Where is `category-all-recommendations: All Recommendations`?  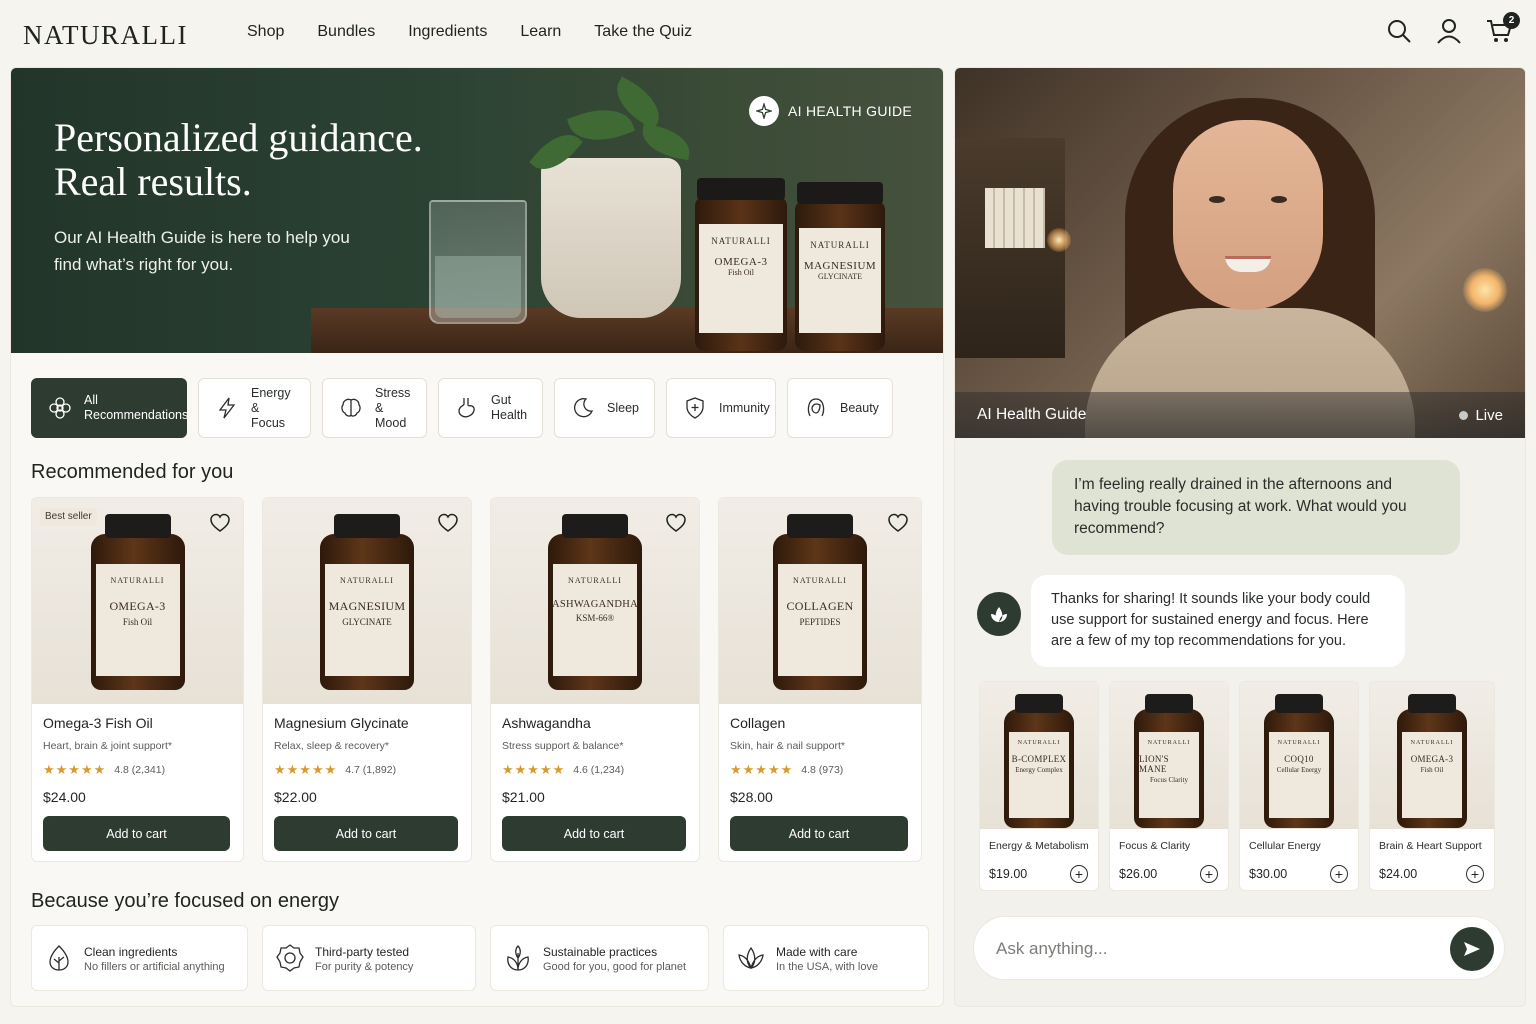
category-all-recommendations: All Recommendations is located at coordinates (110, 408).